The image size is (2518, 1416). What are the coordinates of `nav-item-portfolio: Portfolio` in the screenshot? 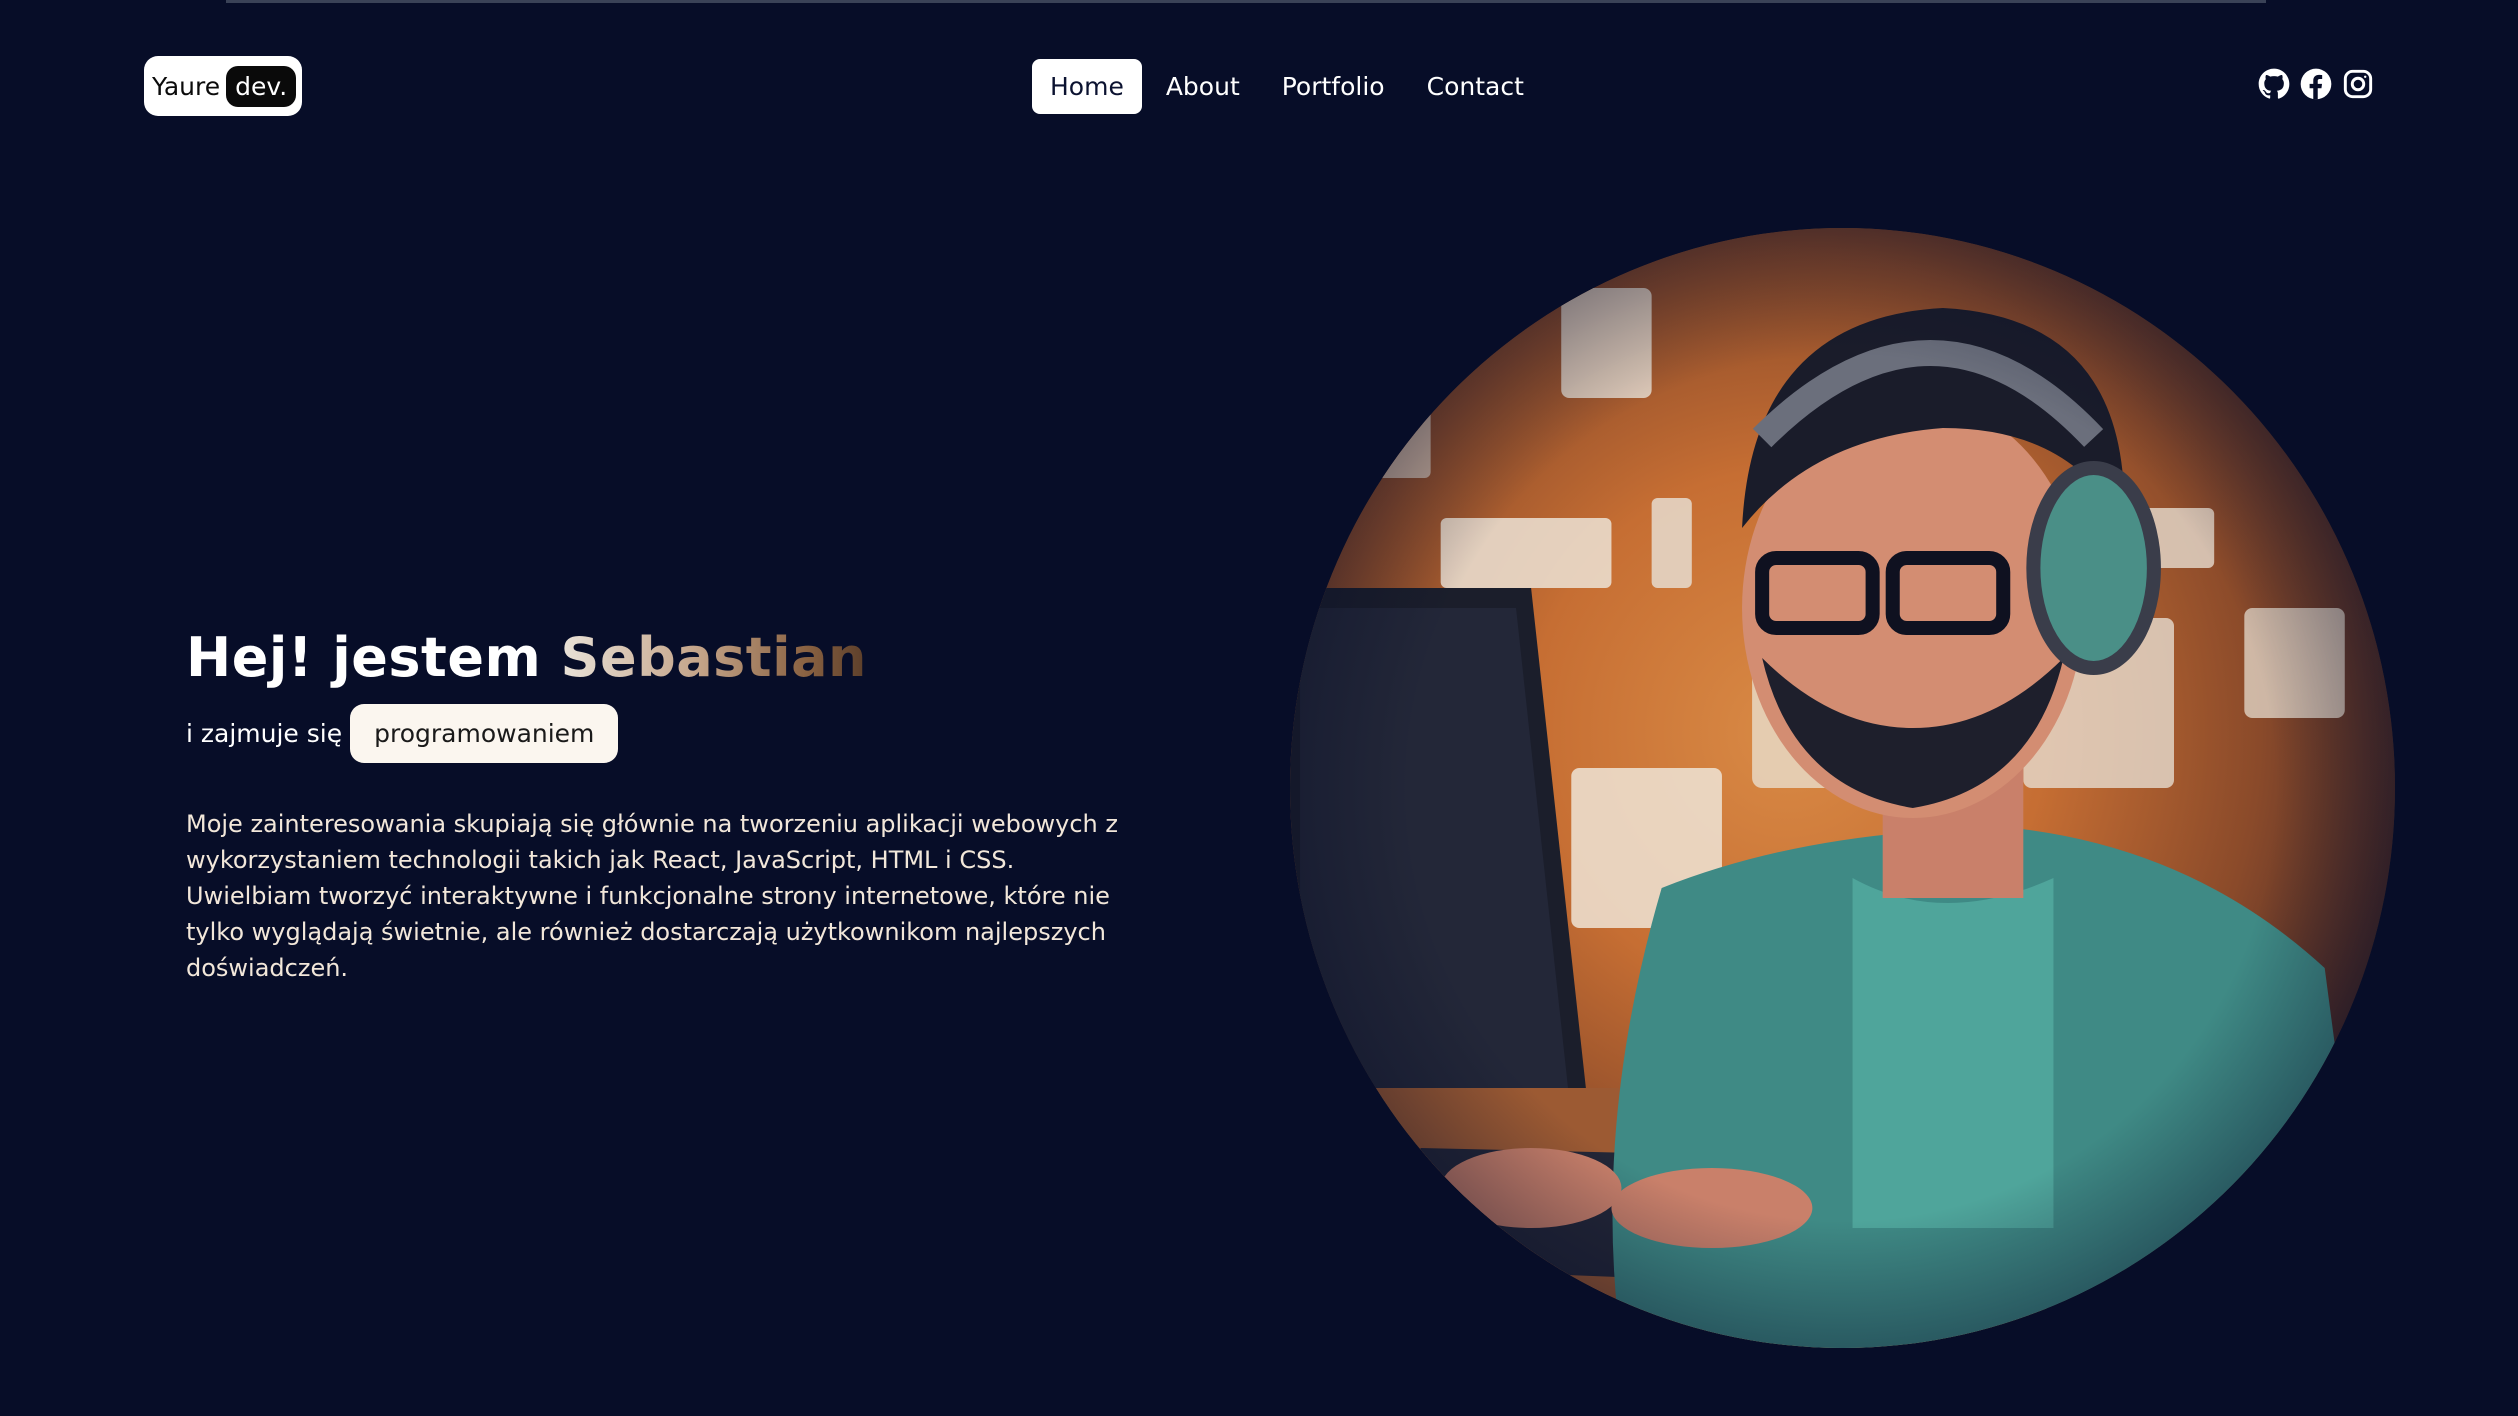 It's located at (1333, 86).